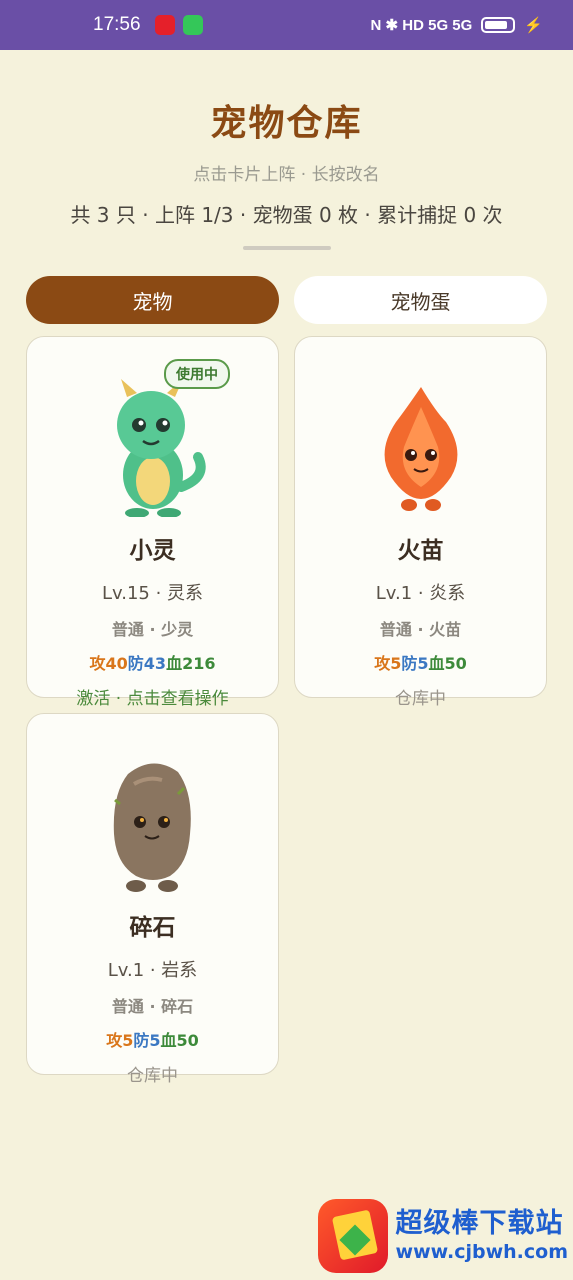 This screenshot has height=1280, width=573. What do you see at coordinates (479, 1224) in the screenshot?
I see `watermark-name: 超级棒下载站` at bounding box center [479, 1224].